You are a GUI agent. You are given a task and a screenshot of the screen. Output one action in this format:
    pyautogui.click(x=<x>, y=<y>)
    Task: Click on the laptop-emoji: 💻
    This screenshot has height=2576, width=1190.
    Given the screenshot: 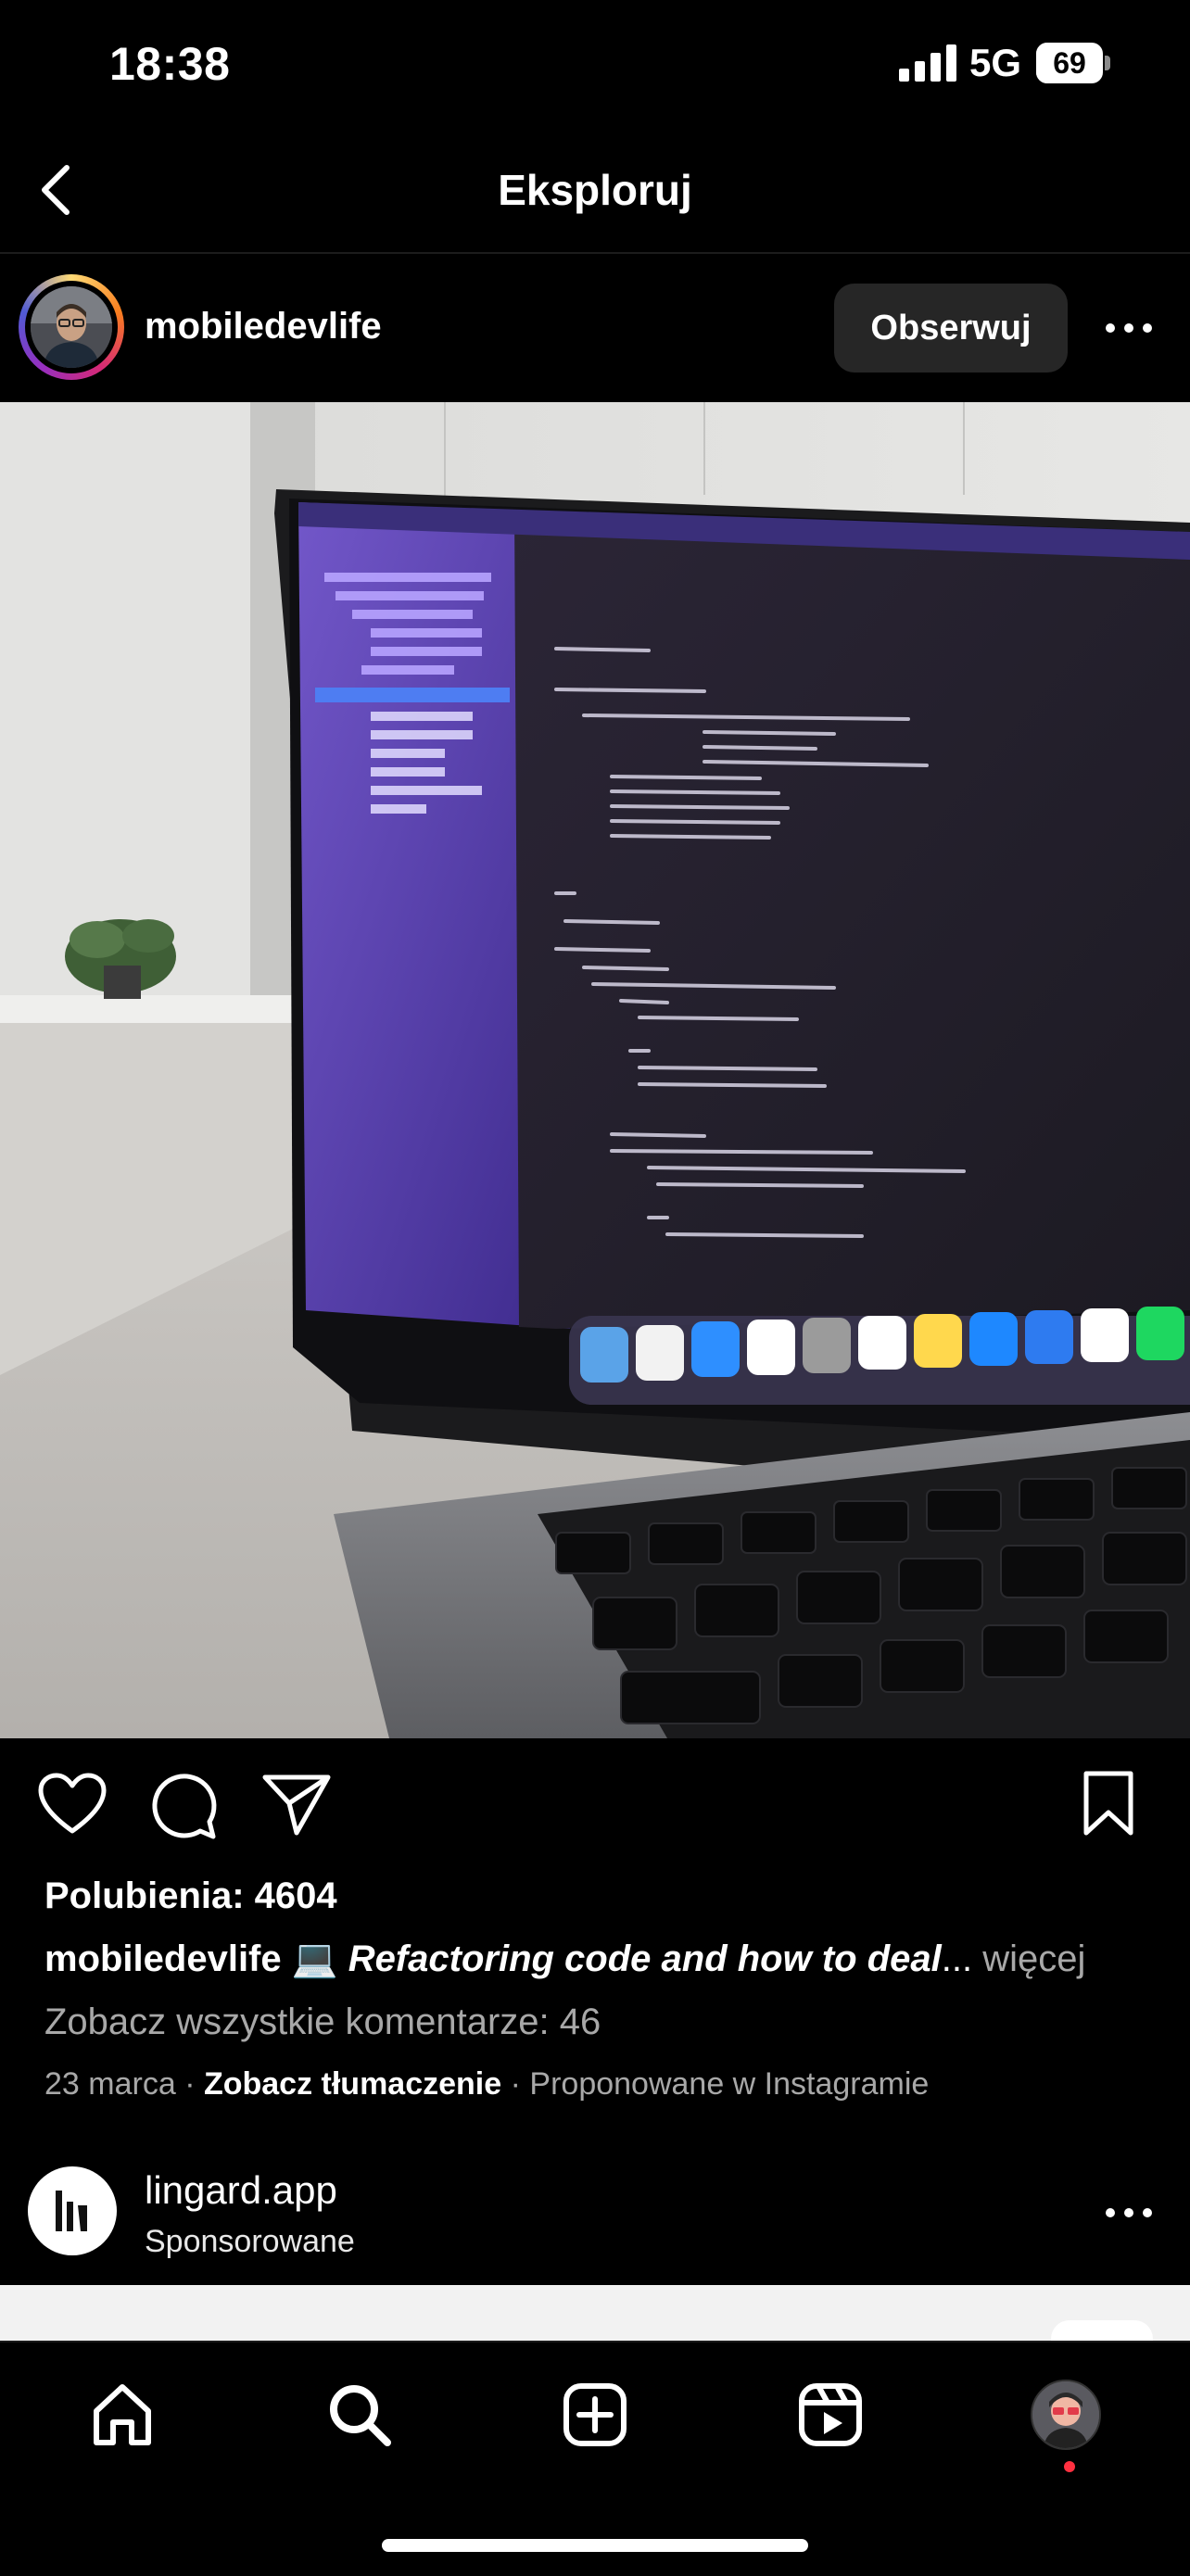 What is the action you would take?
    pyautogui.click(x=314, y=1959)
    